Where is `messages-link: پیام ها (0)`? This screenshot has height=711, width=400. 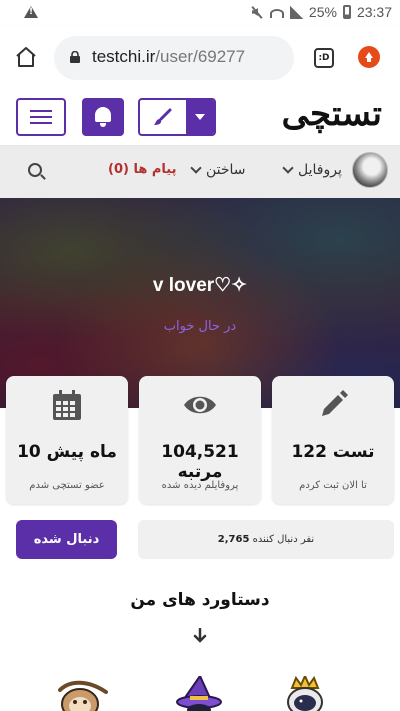
messages-link: پیام ها (0) is located at coordinates (142, 169).